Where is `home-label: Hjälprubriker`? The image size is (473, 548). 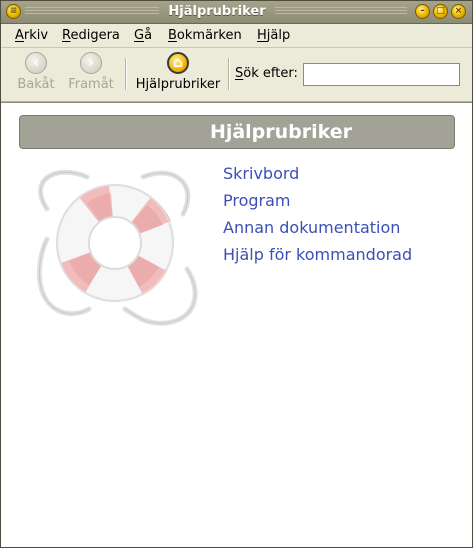 home-label: Hjälprubriker is located at coordinates (178, 84).